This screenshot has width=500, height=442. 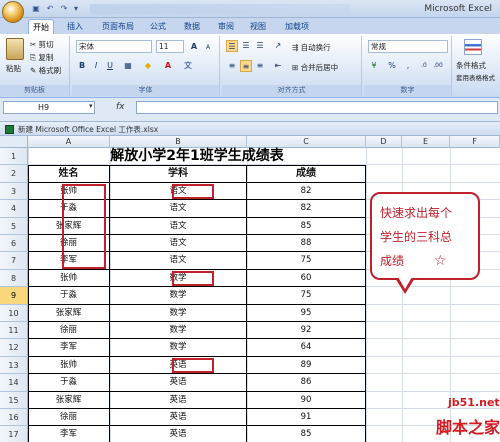 What do you see at coordinates (260, 46) in the screenshot?
I see `align-bottom-icon: ☰` at bounding box center [260, 46].